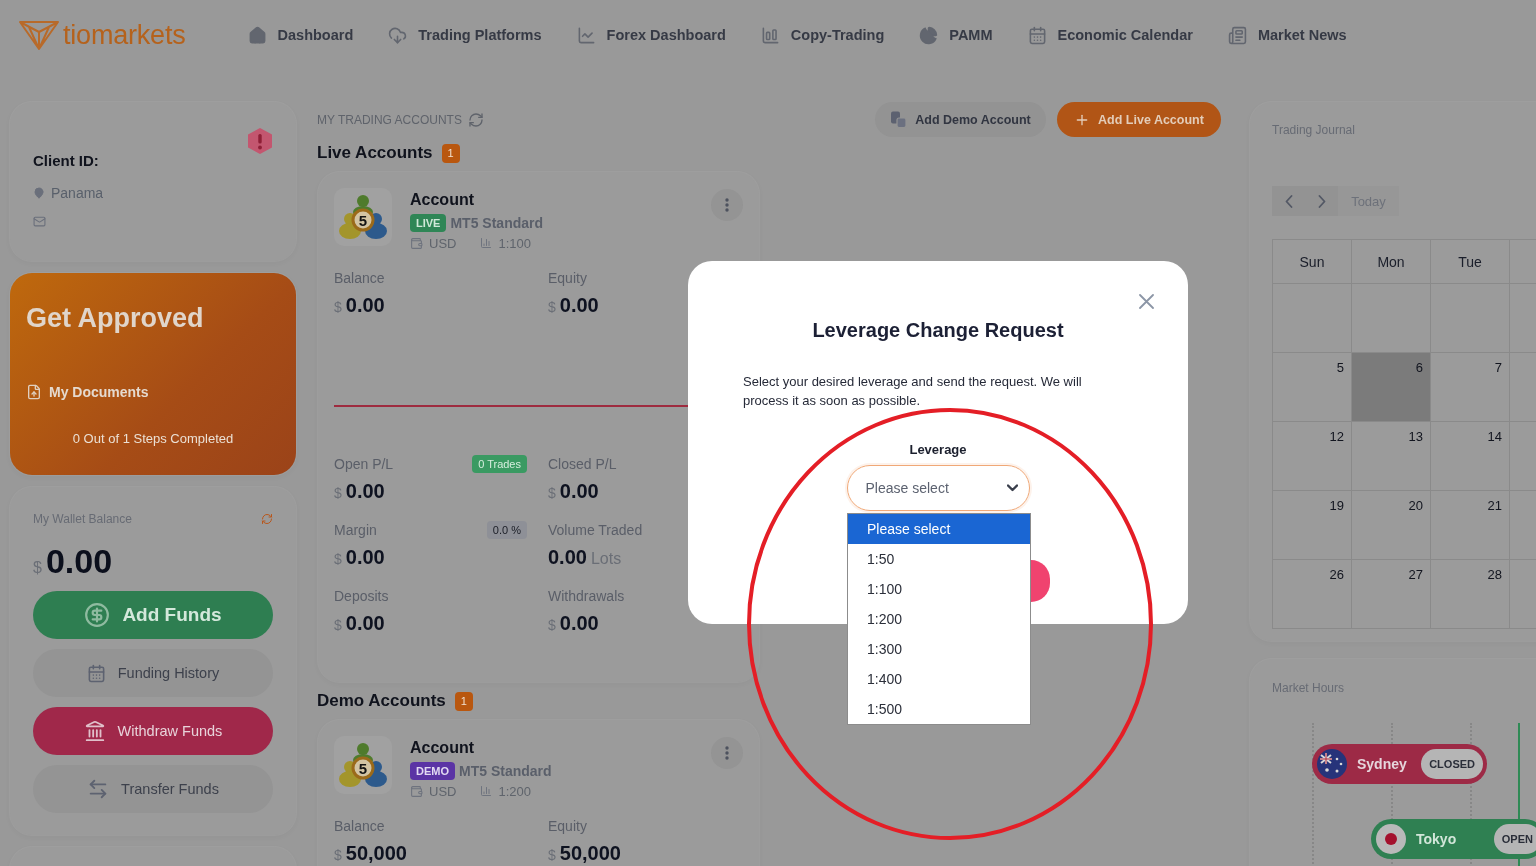 The height and width of the screenshot is (866, 1536). Describe the element at coordinates (257, 35) in the screenshot. I see `home-icon` at that location.